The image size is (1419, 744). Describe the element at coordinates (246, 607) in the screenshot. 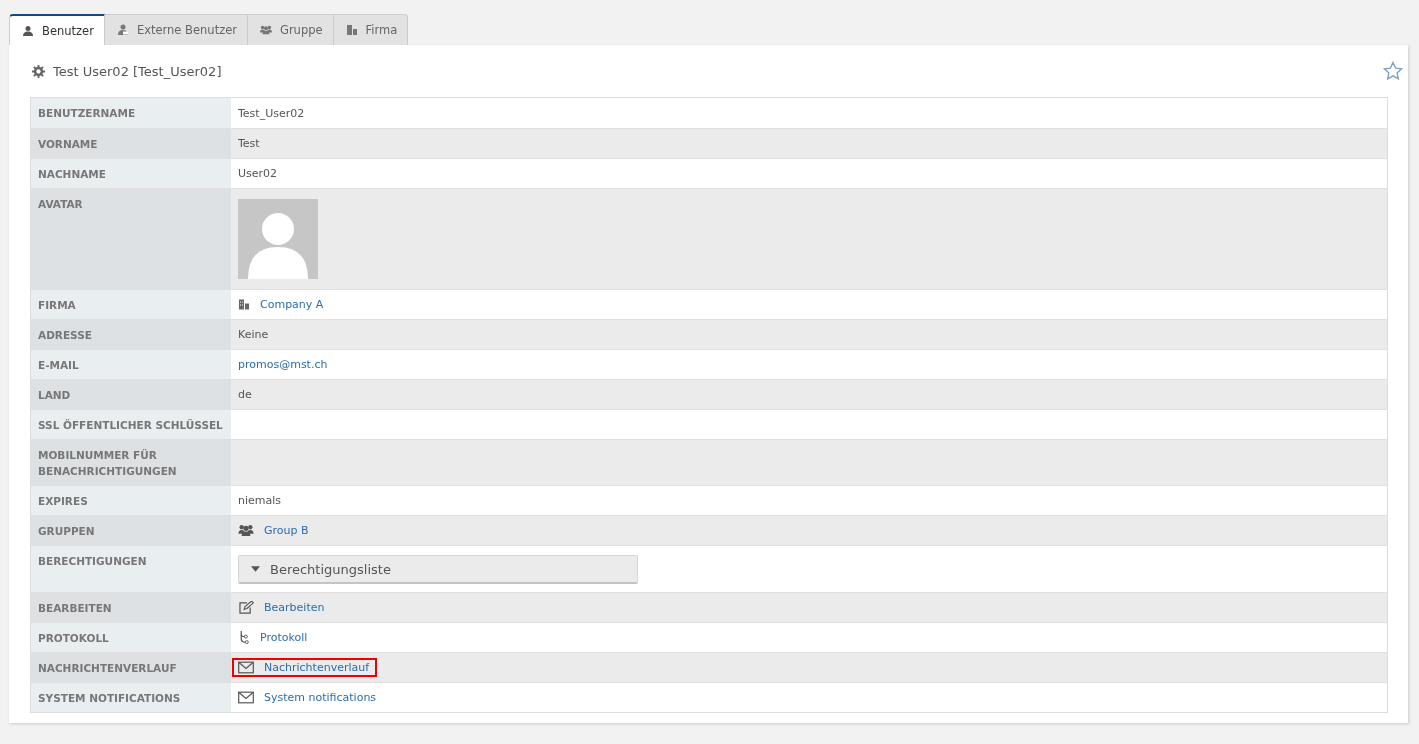

I see `edit-icon` at that location.